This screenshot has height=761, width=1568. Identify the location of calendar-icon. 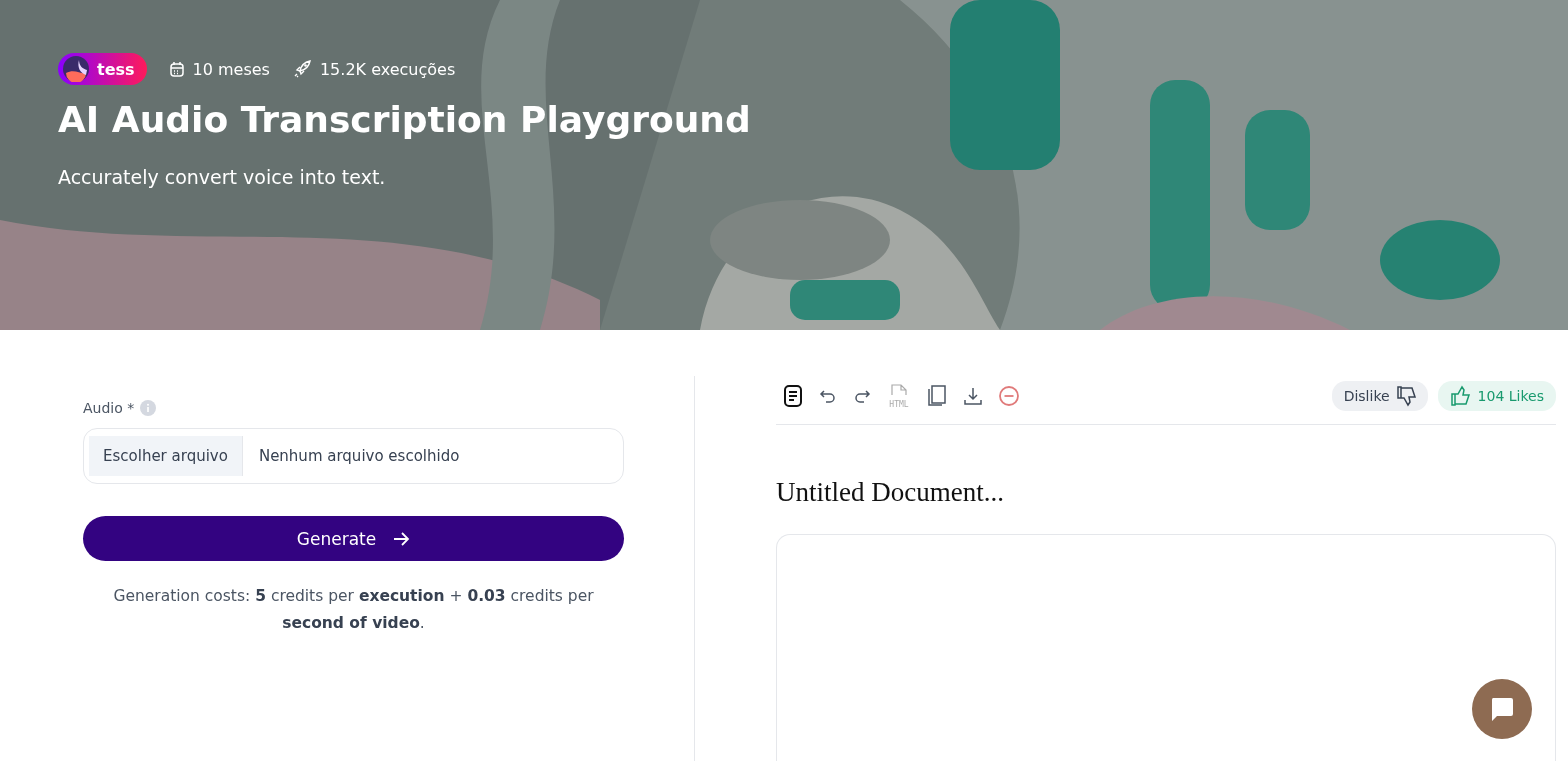
(176, 69).